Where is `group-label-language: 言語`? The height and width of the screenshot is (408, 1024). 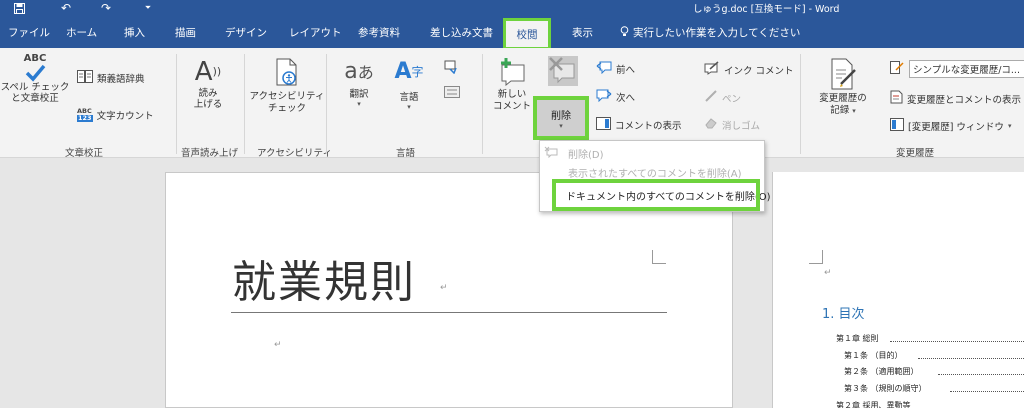
group-label-language: 言語 is located at coordinates (406, 153).